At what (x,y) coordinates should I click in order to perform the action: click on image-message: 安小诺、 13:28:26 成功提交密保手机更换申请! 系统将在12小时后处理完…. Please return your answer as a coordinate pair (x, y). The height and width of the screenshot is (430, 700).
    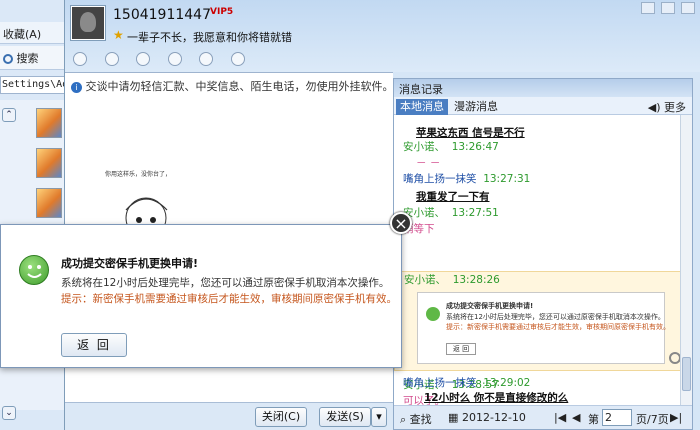
    Looking at the image, I should click on (537, 321).